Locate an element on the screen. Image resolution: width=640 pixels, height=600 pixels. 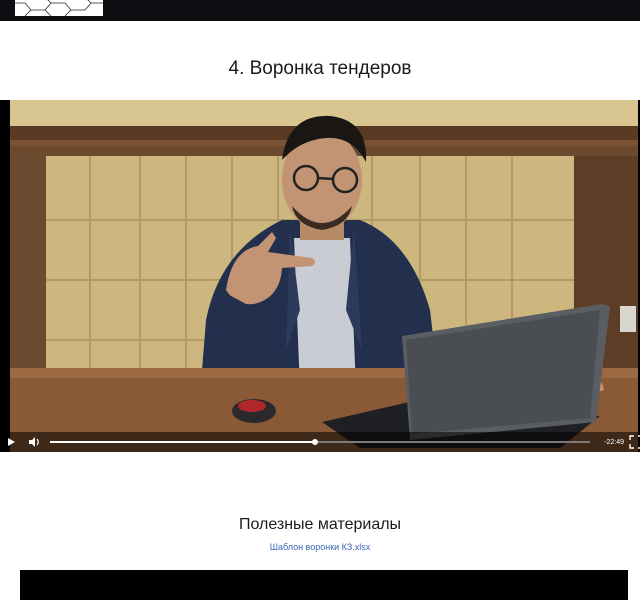
top-bar is located at coordinates (320, 10).